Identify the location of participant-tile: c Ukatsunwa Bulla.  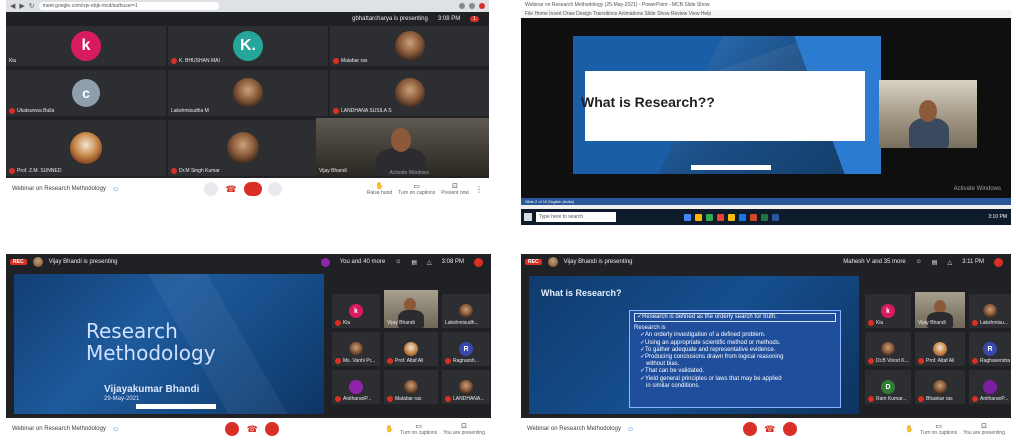
(86, 93).